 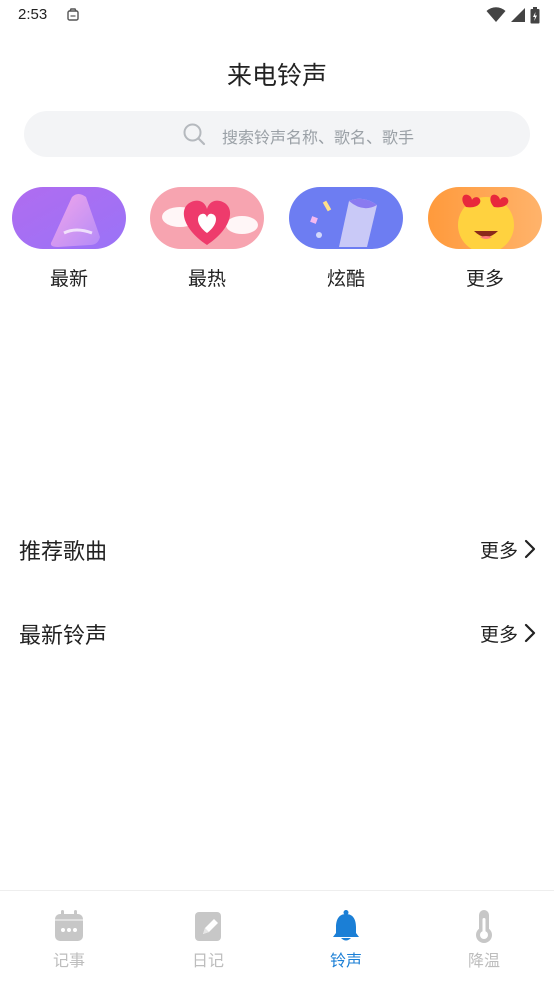 I want to click on page-title: 来电铃声, so click(x=276, y=75).